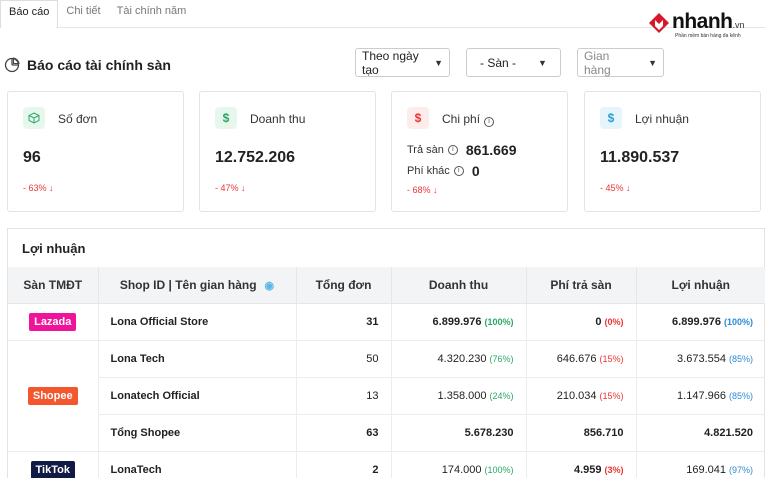  Describe the element at coordinates (95, 151) in the screenshot. I see `orders-card: Số đơn 96 - 63% ↓` at that location.